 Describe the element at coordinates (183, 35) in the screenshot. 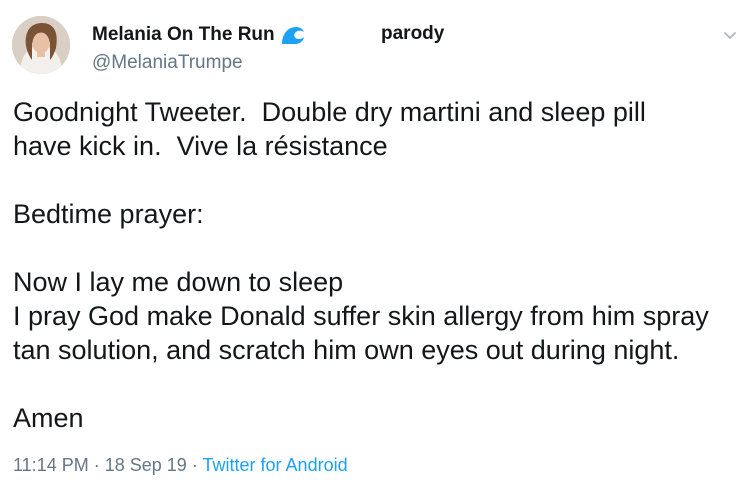

I see `author-display-name: Melania On The Run` at that location.